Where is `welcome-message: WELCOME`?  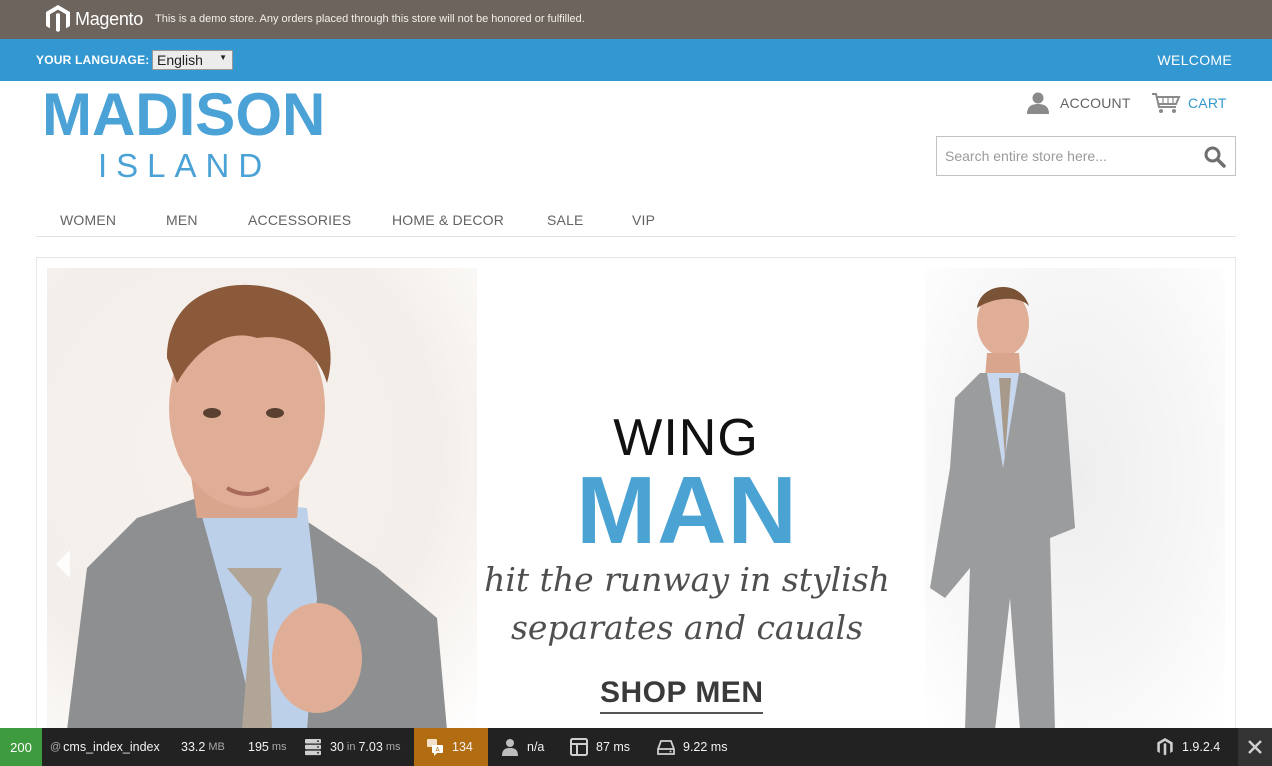
welcome-message: WELCOME is located at coordinates (1194, 60).